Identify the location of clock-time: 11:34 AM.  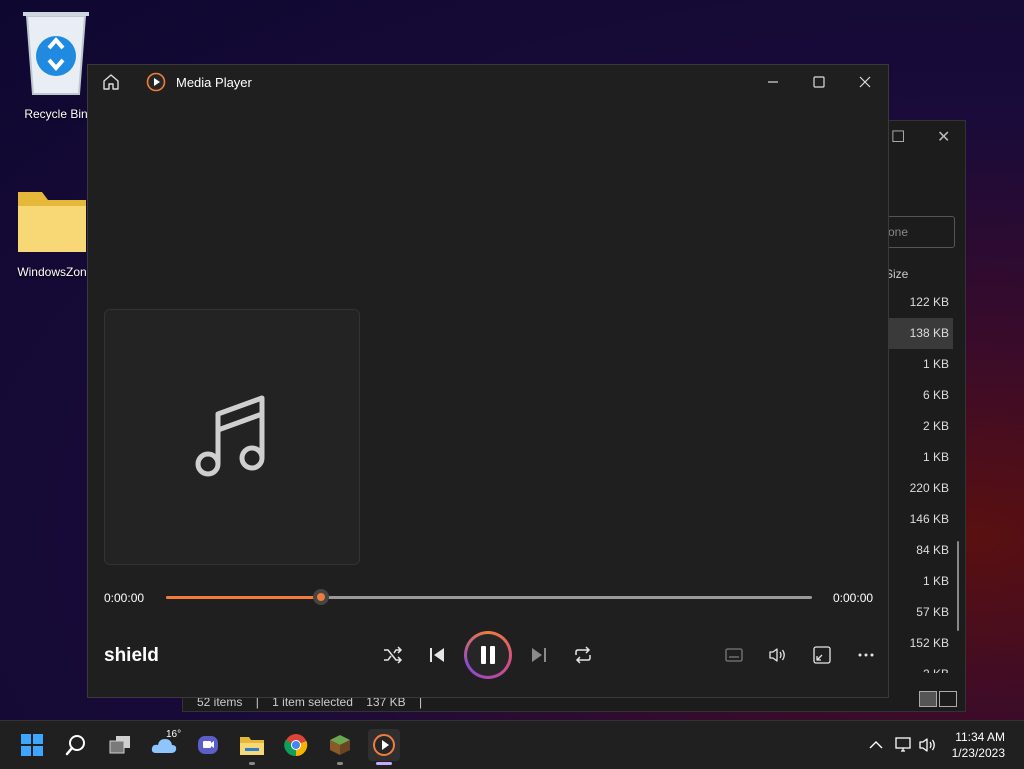
(980, 737).